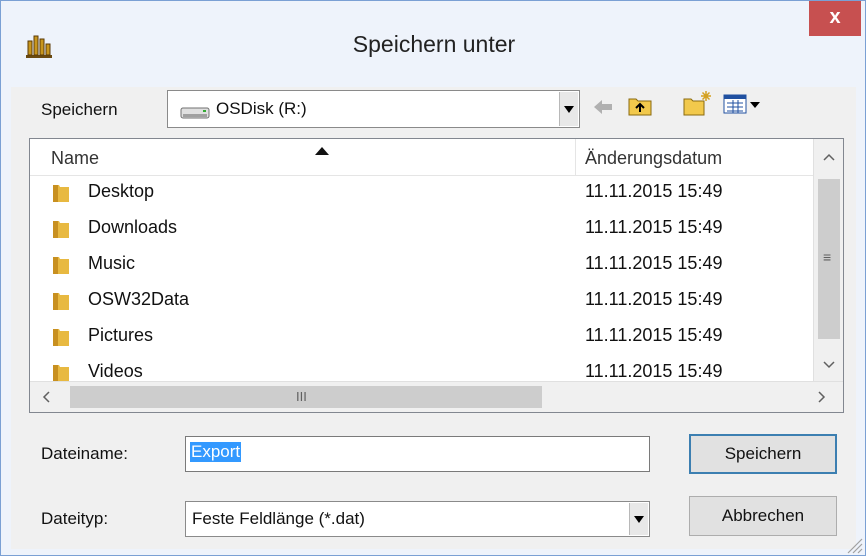 Image resolution: width=866 pixels, height=556 pixels. Describe the element at coordinates (195, 113) in the screenshot. I see `drive-icon` at that location.